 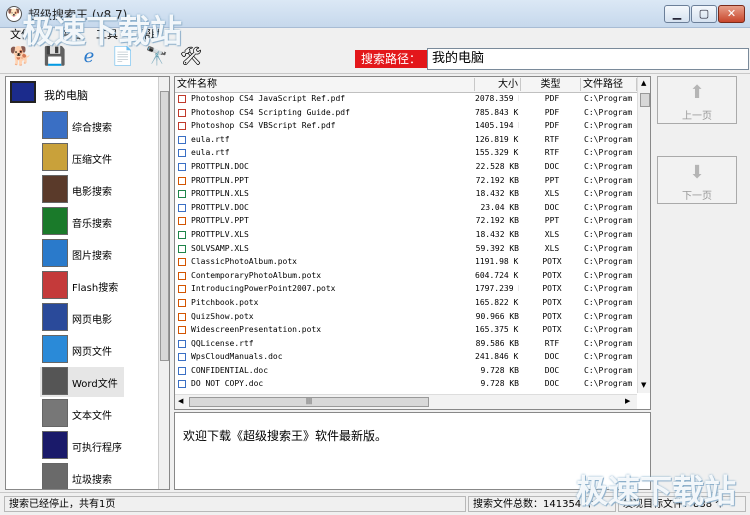 I want to click on table-row: PROTTPLV.DOC 23.04 KB DOC C:\Program, so click(x=406, y=208).